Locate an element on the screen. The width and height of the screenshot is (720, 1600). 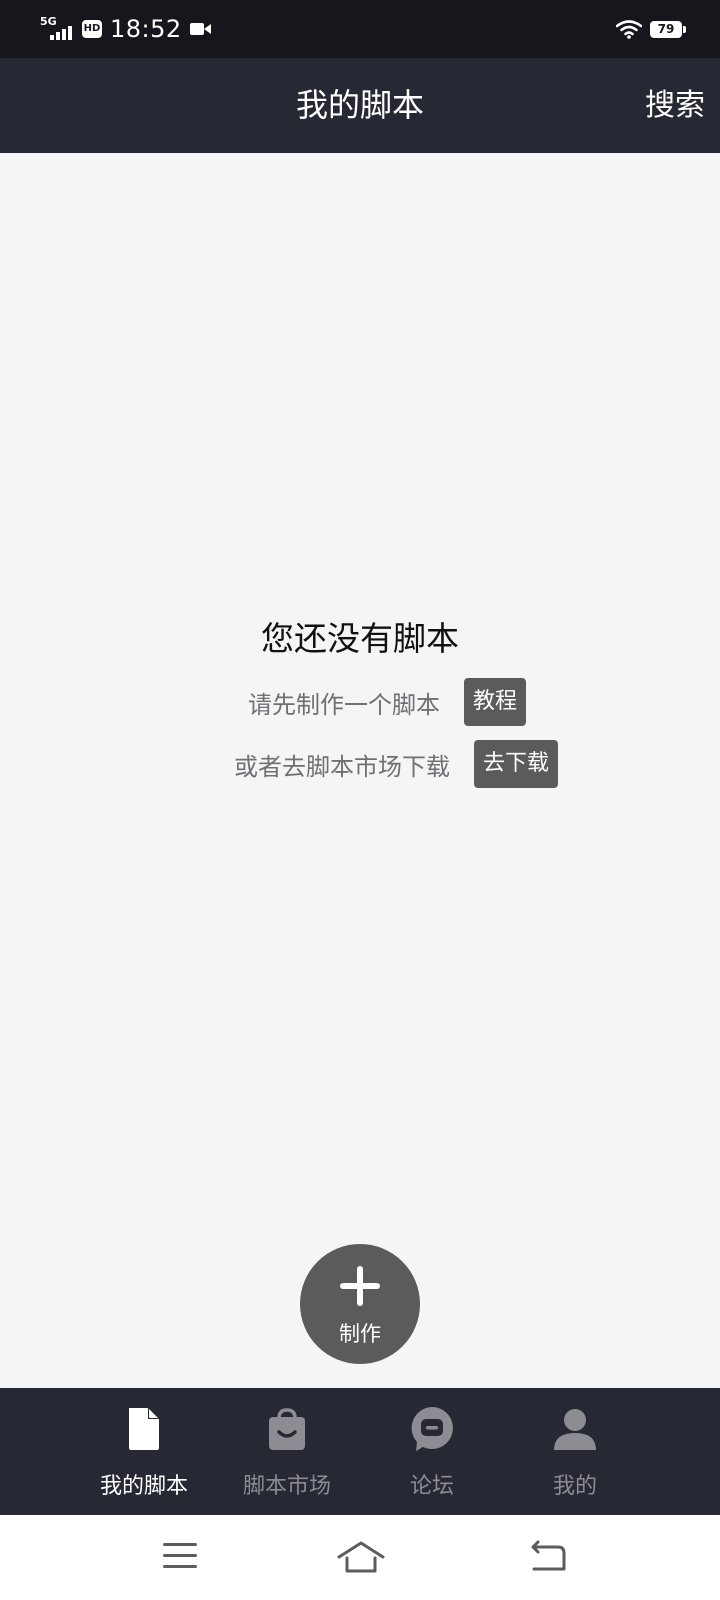
shopping-bag-icon is located at coordinates (287, 1429).